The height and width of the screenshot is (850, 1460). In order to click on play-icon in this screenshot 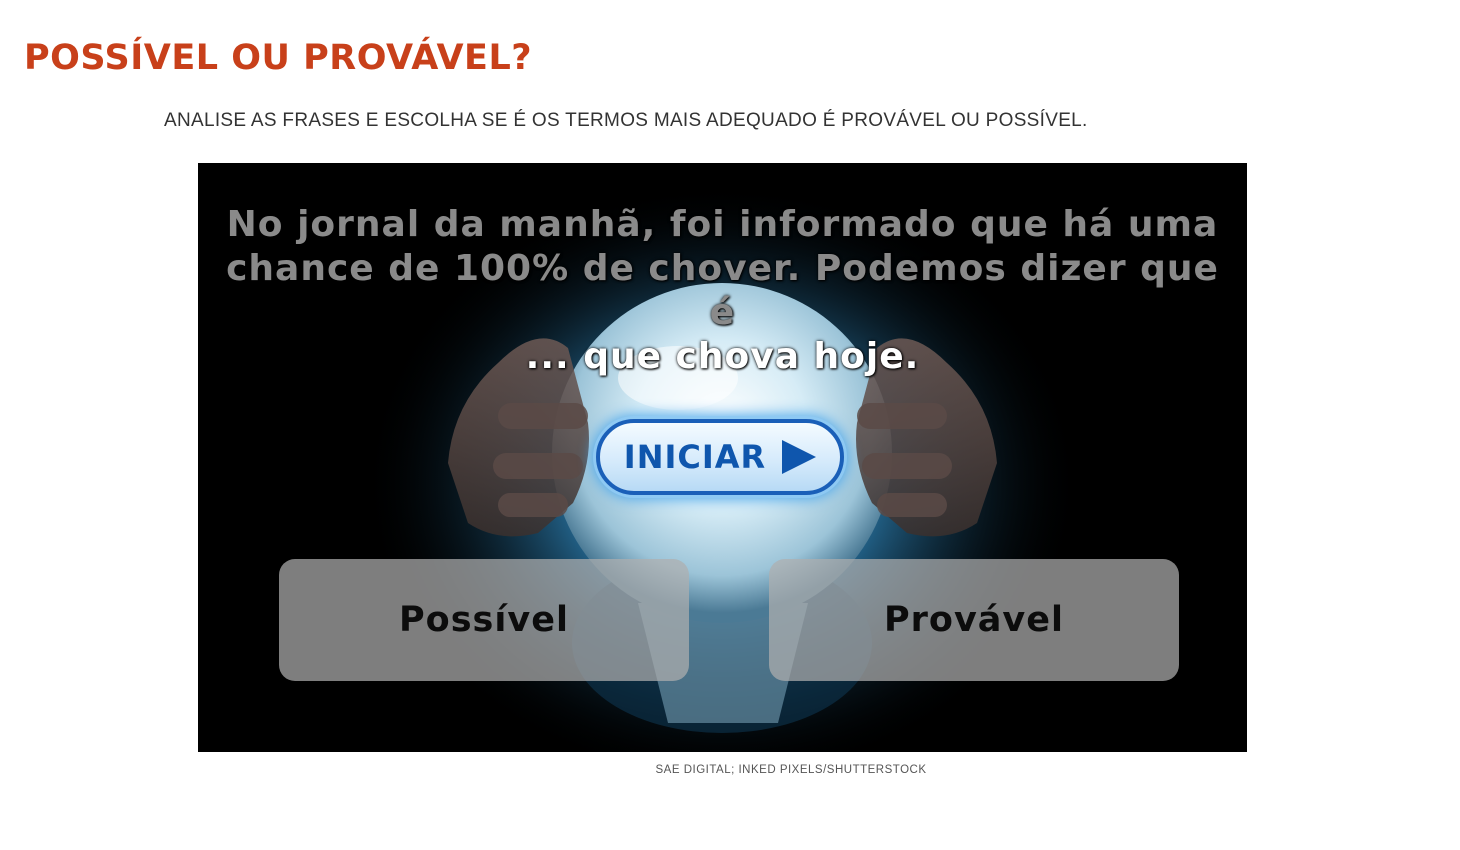, I will do `click(799, 457)`.